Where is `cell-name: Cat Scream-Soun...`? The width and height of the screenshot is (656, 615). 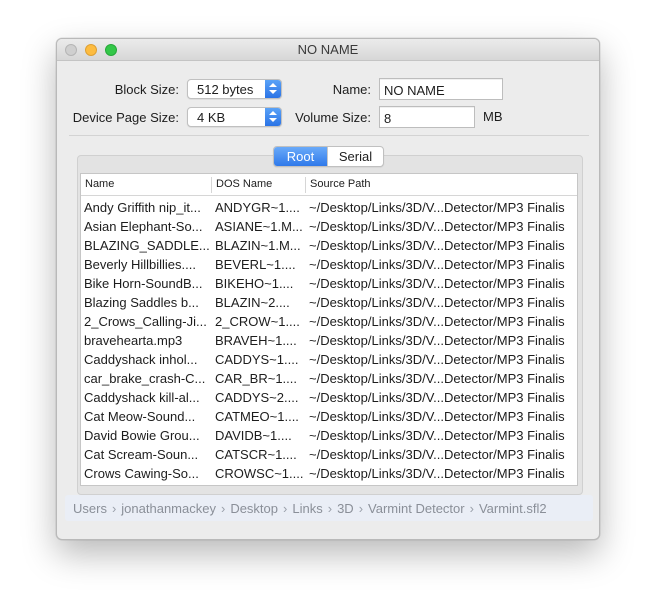
cell-name: Cat Scream-Soun... is located at coordinates (141, 454).